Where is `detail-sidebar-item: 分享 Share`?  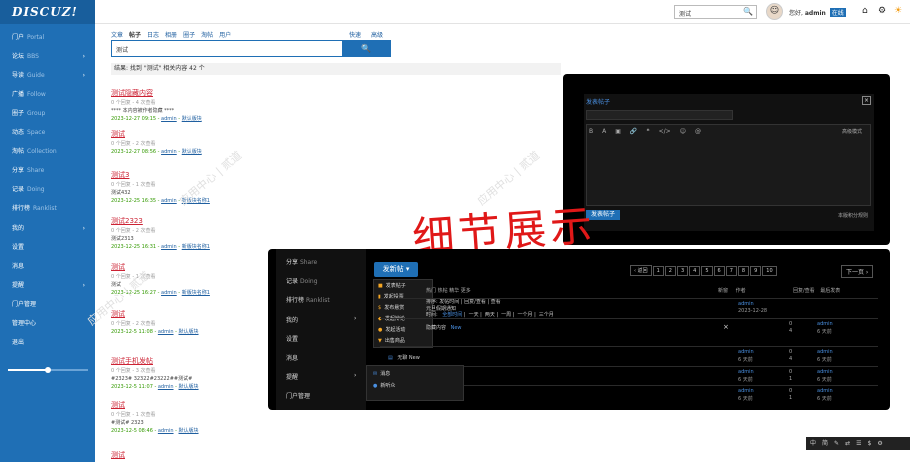
detail-sidebar-item: 分享 Share is located at coordinates (301, 261).